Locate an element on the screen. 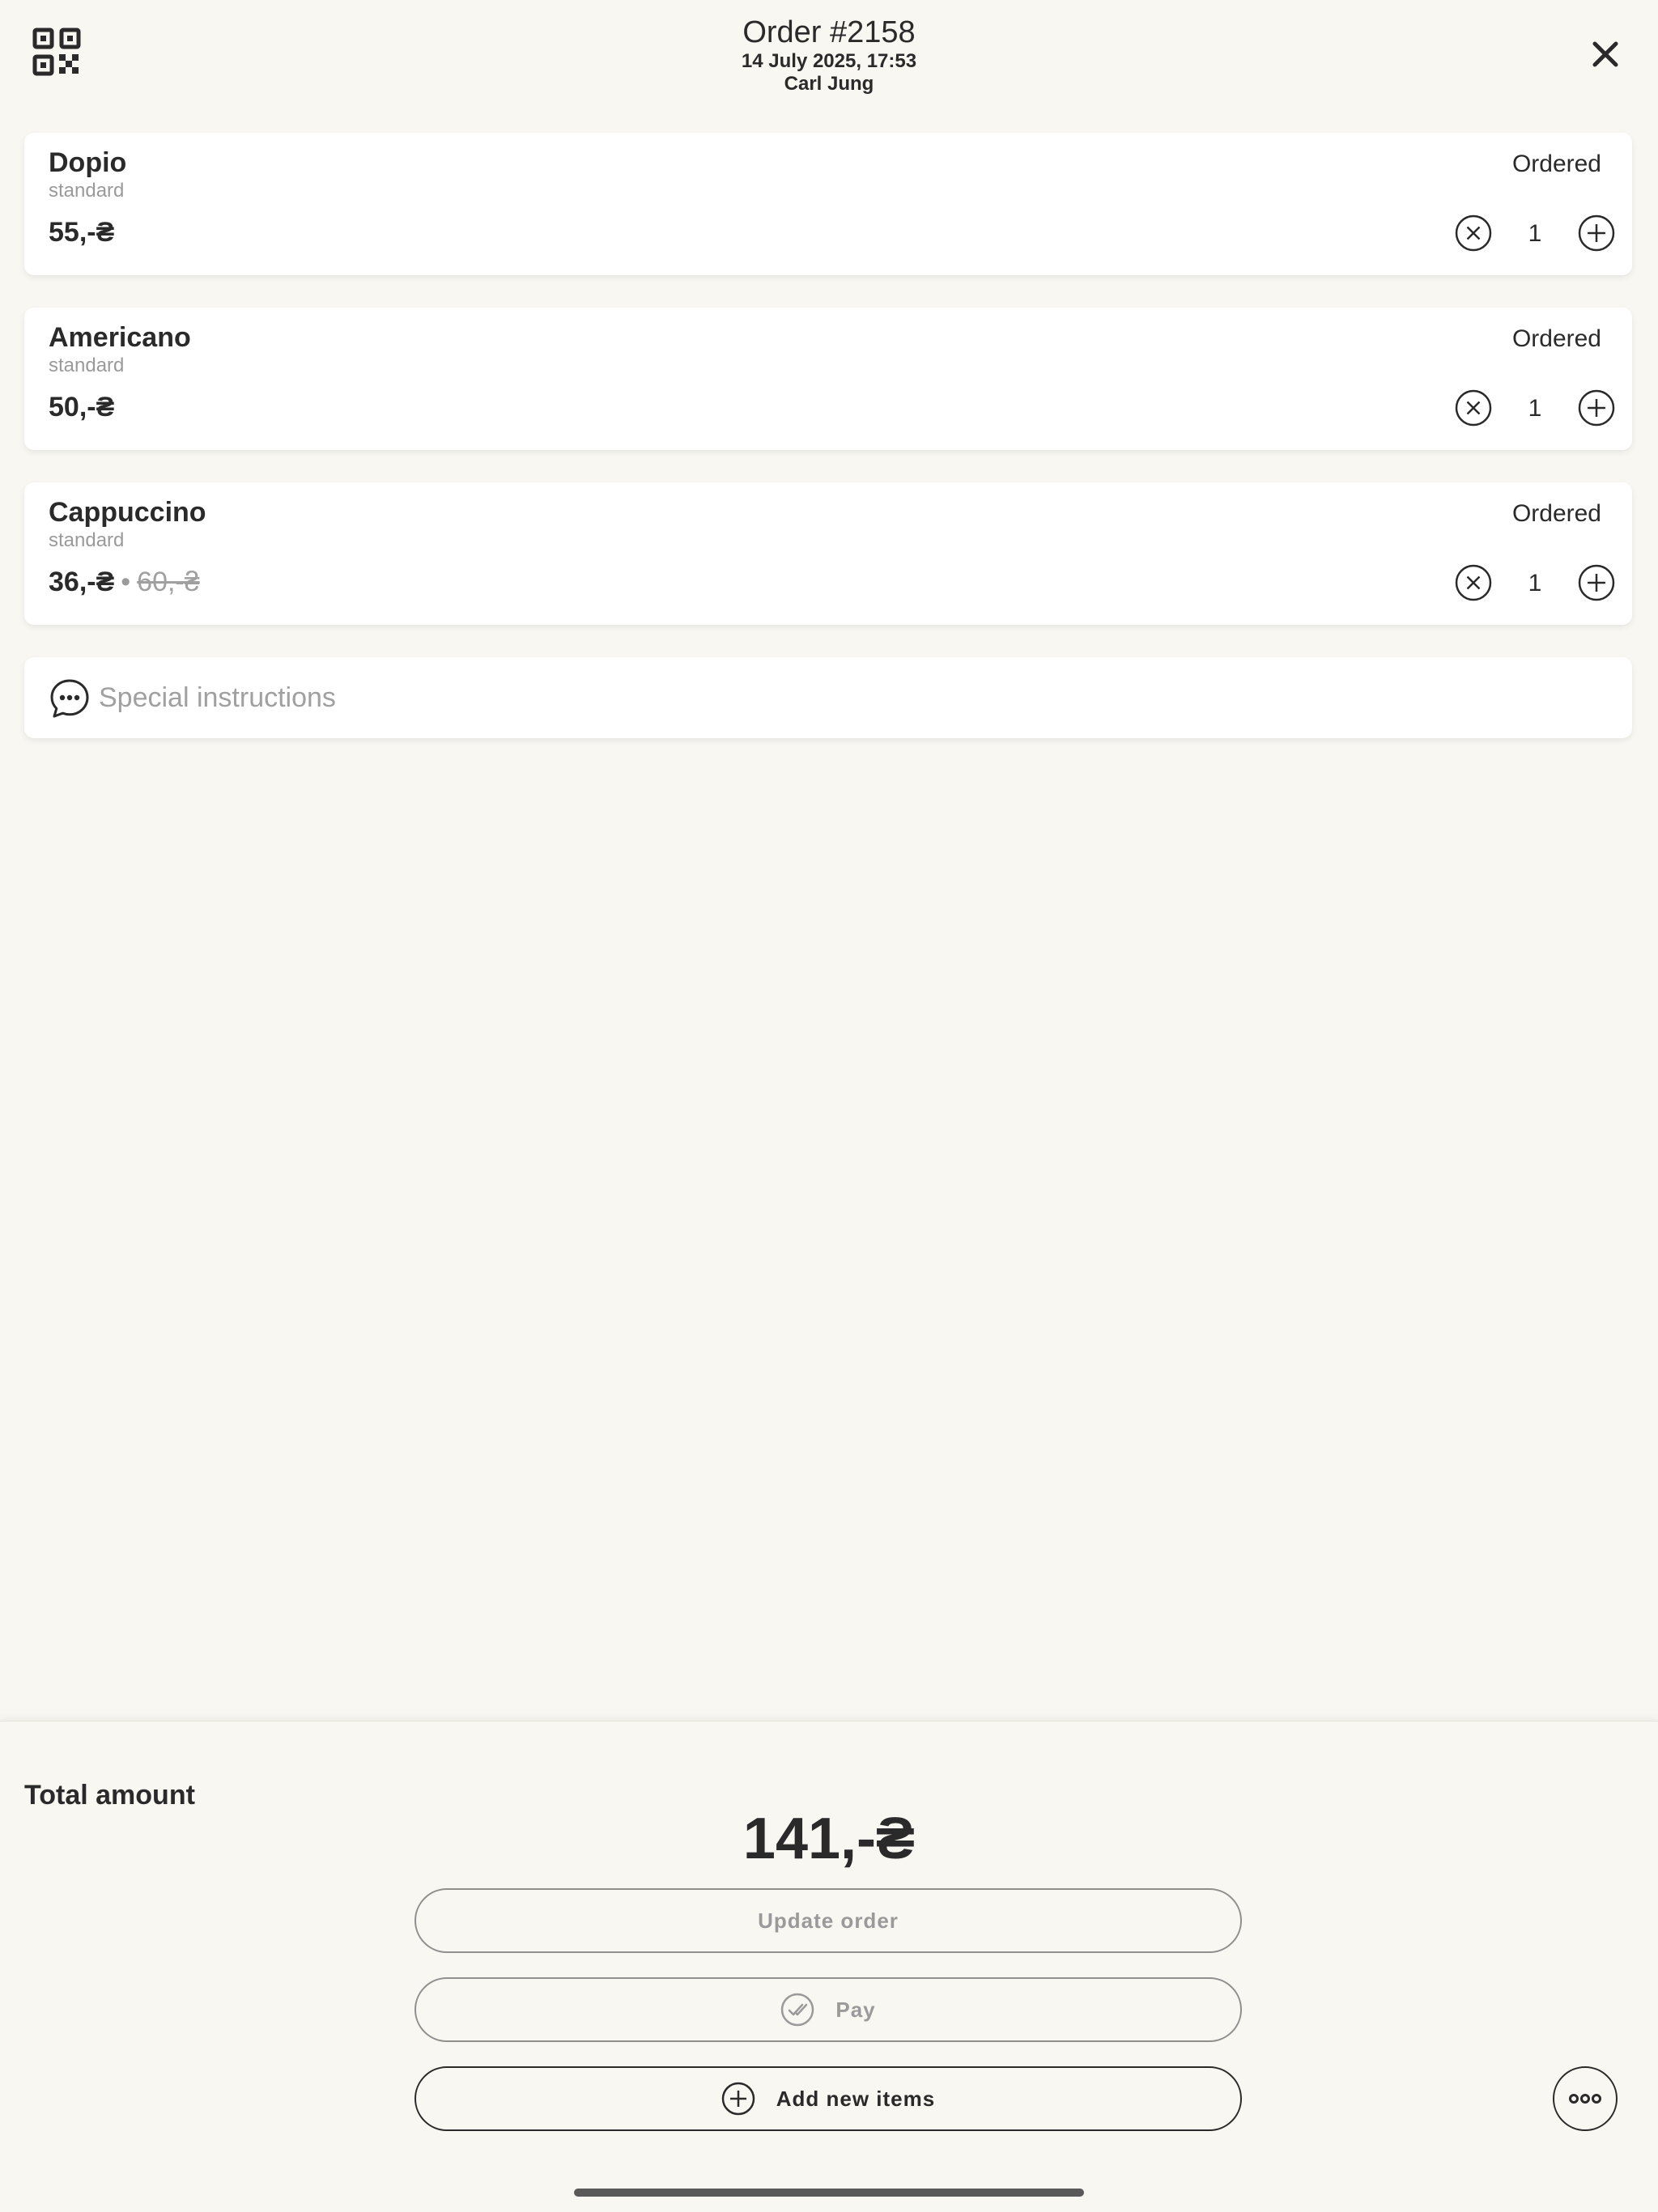 This screenshot has height=2212, width=1658. item-price-block: 50,-₴ is located at coordinates (81, 407).